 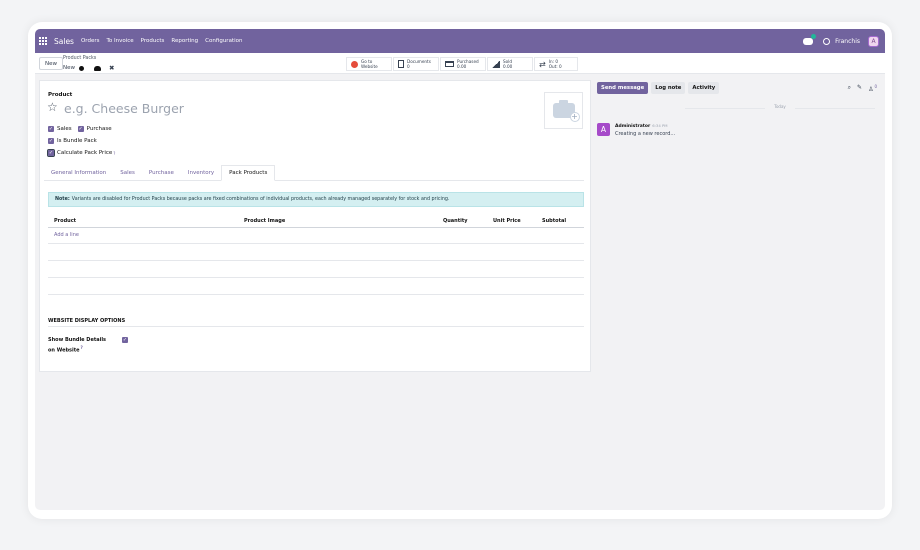 I want to click on camera-icon: +, so click(x=566, y=111).